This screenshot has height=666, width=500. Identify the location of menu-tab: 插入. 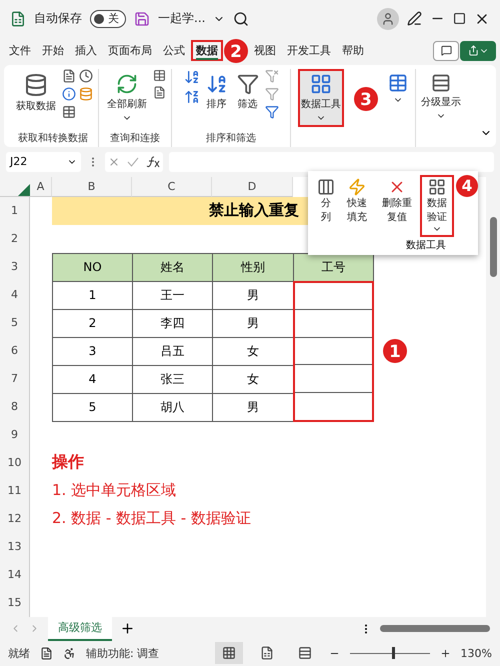
(86, 51).